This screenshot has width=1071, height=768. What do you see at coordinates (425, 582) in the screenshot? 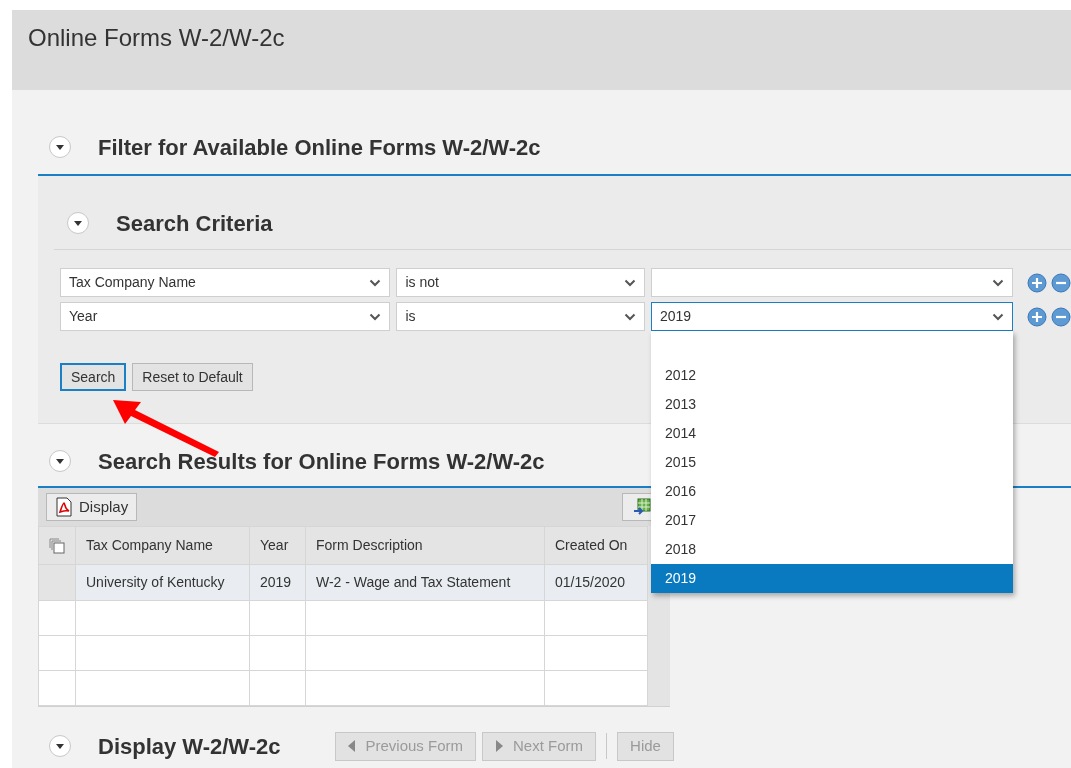
I see `table-cell: W-2 - Wage and Tax Statement` at bounding box center [425, 582].